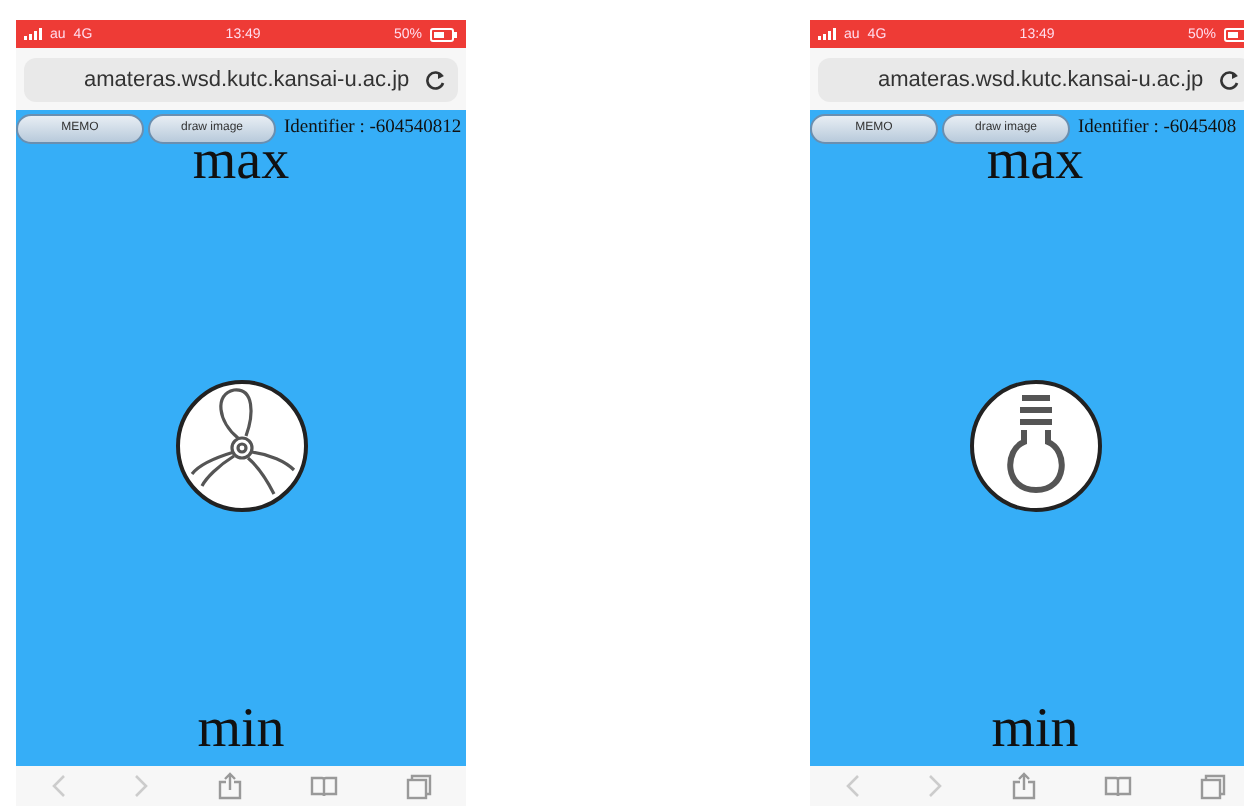  I want to click on fan-icon, so click(241, 446).